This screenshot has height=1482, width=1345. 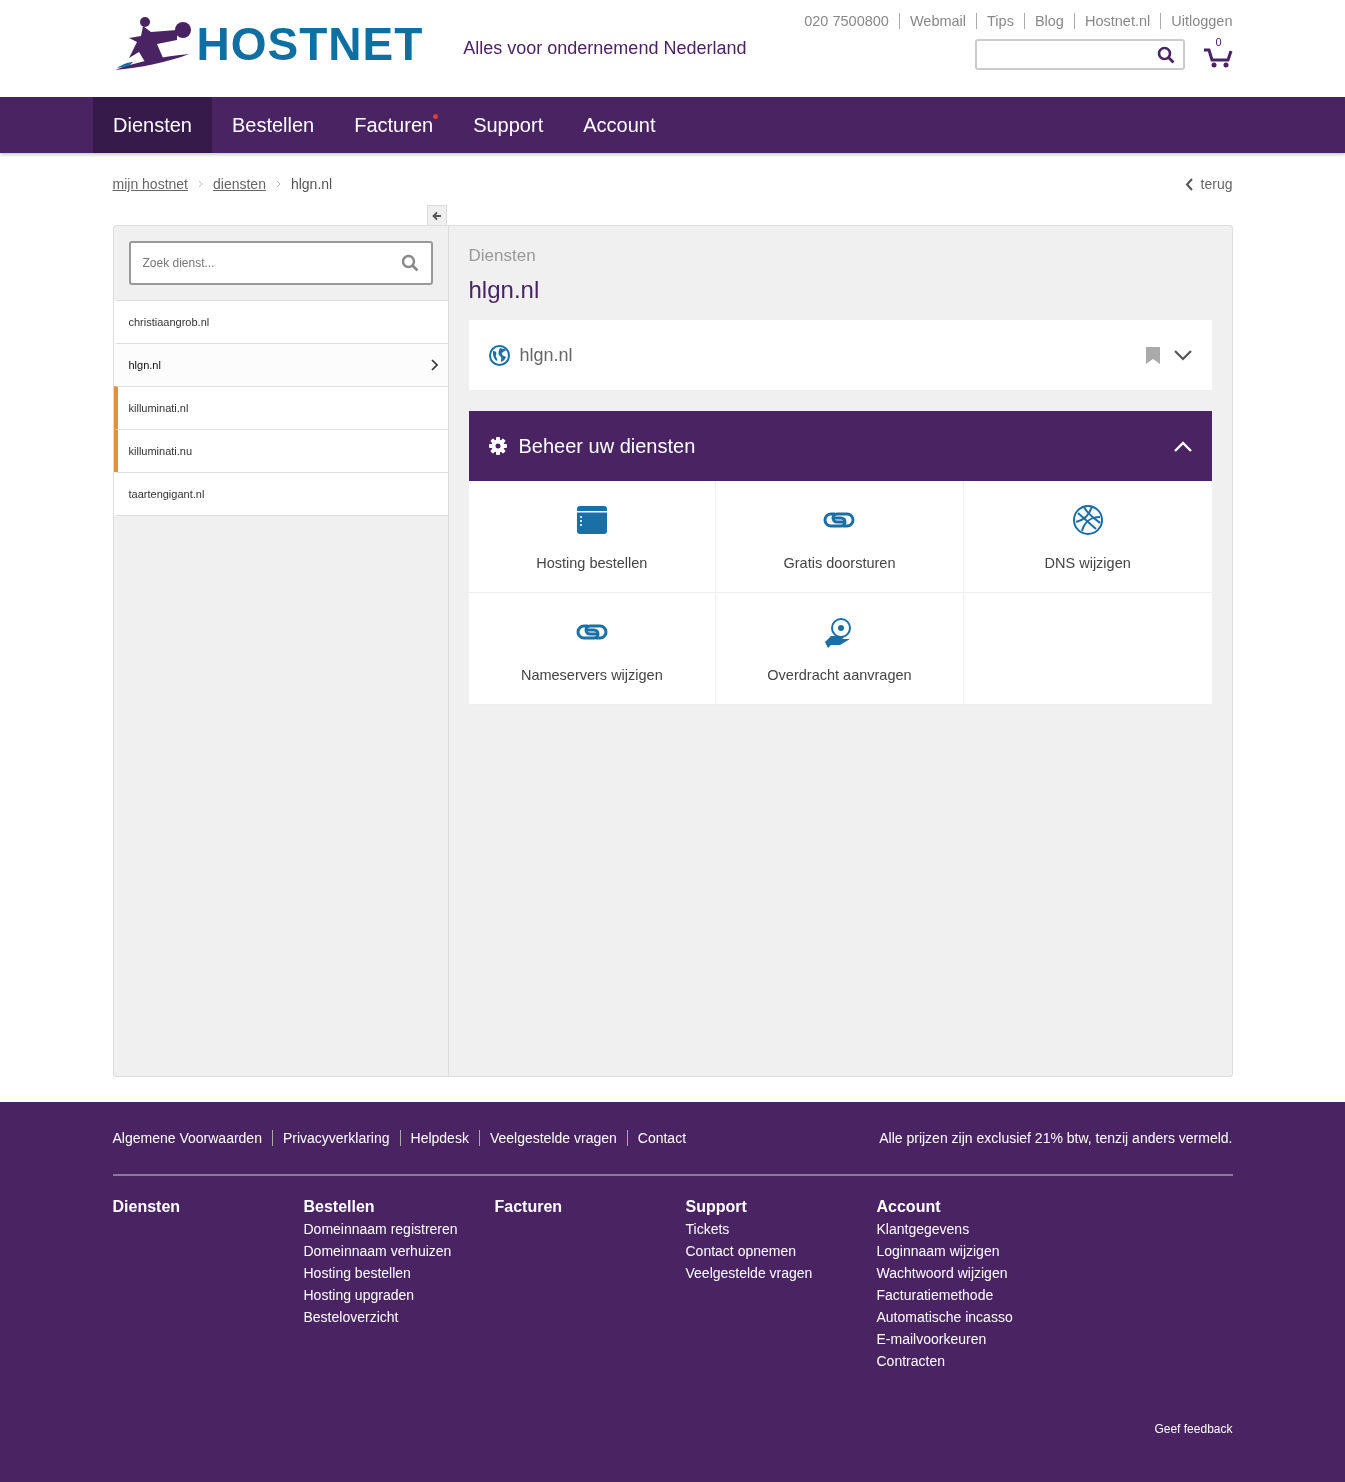 I want to click on panel-title: Beheer uw diensten, so click(x=607, y=446).